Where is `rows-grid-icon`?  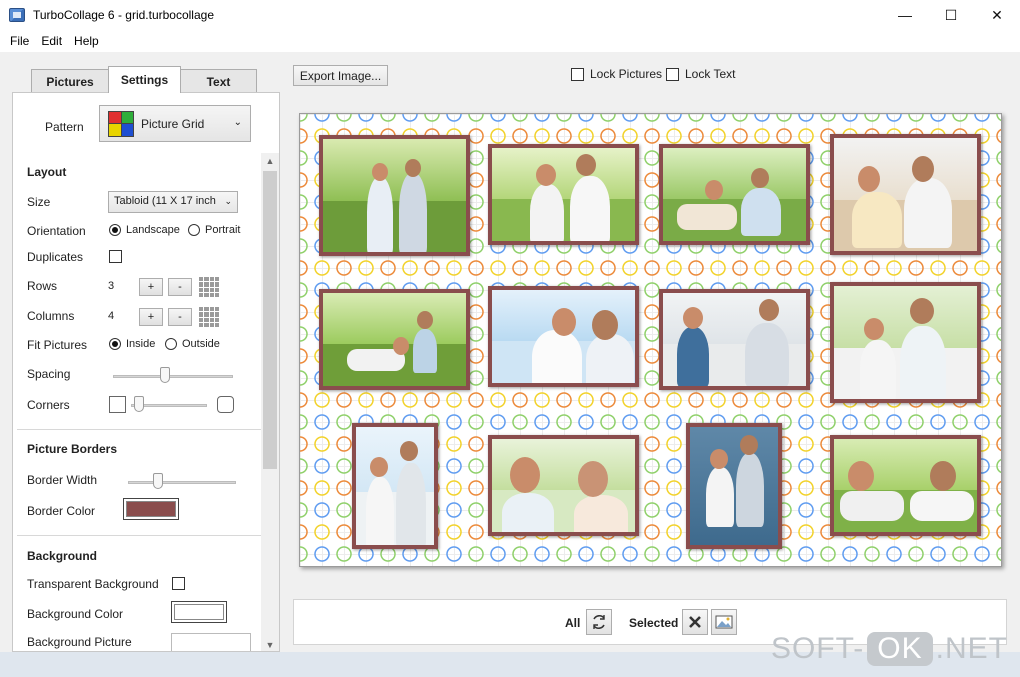
rows-grid-icon is located at coordinates (209, 287).